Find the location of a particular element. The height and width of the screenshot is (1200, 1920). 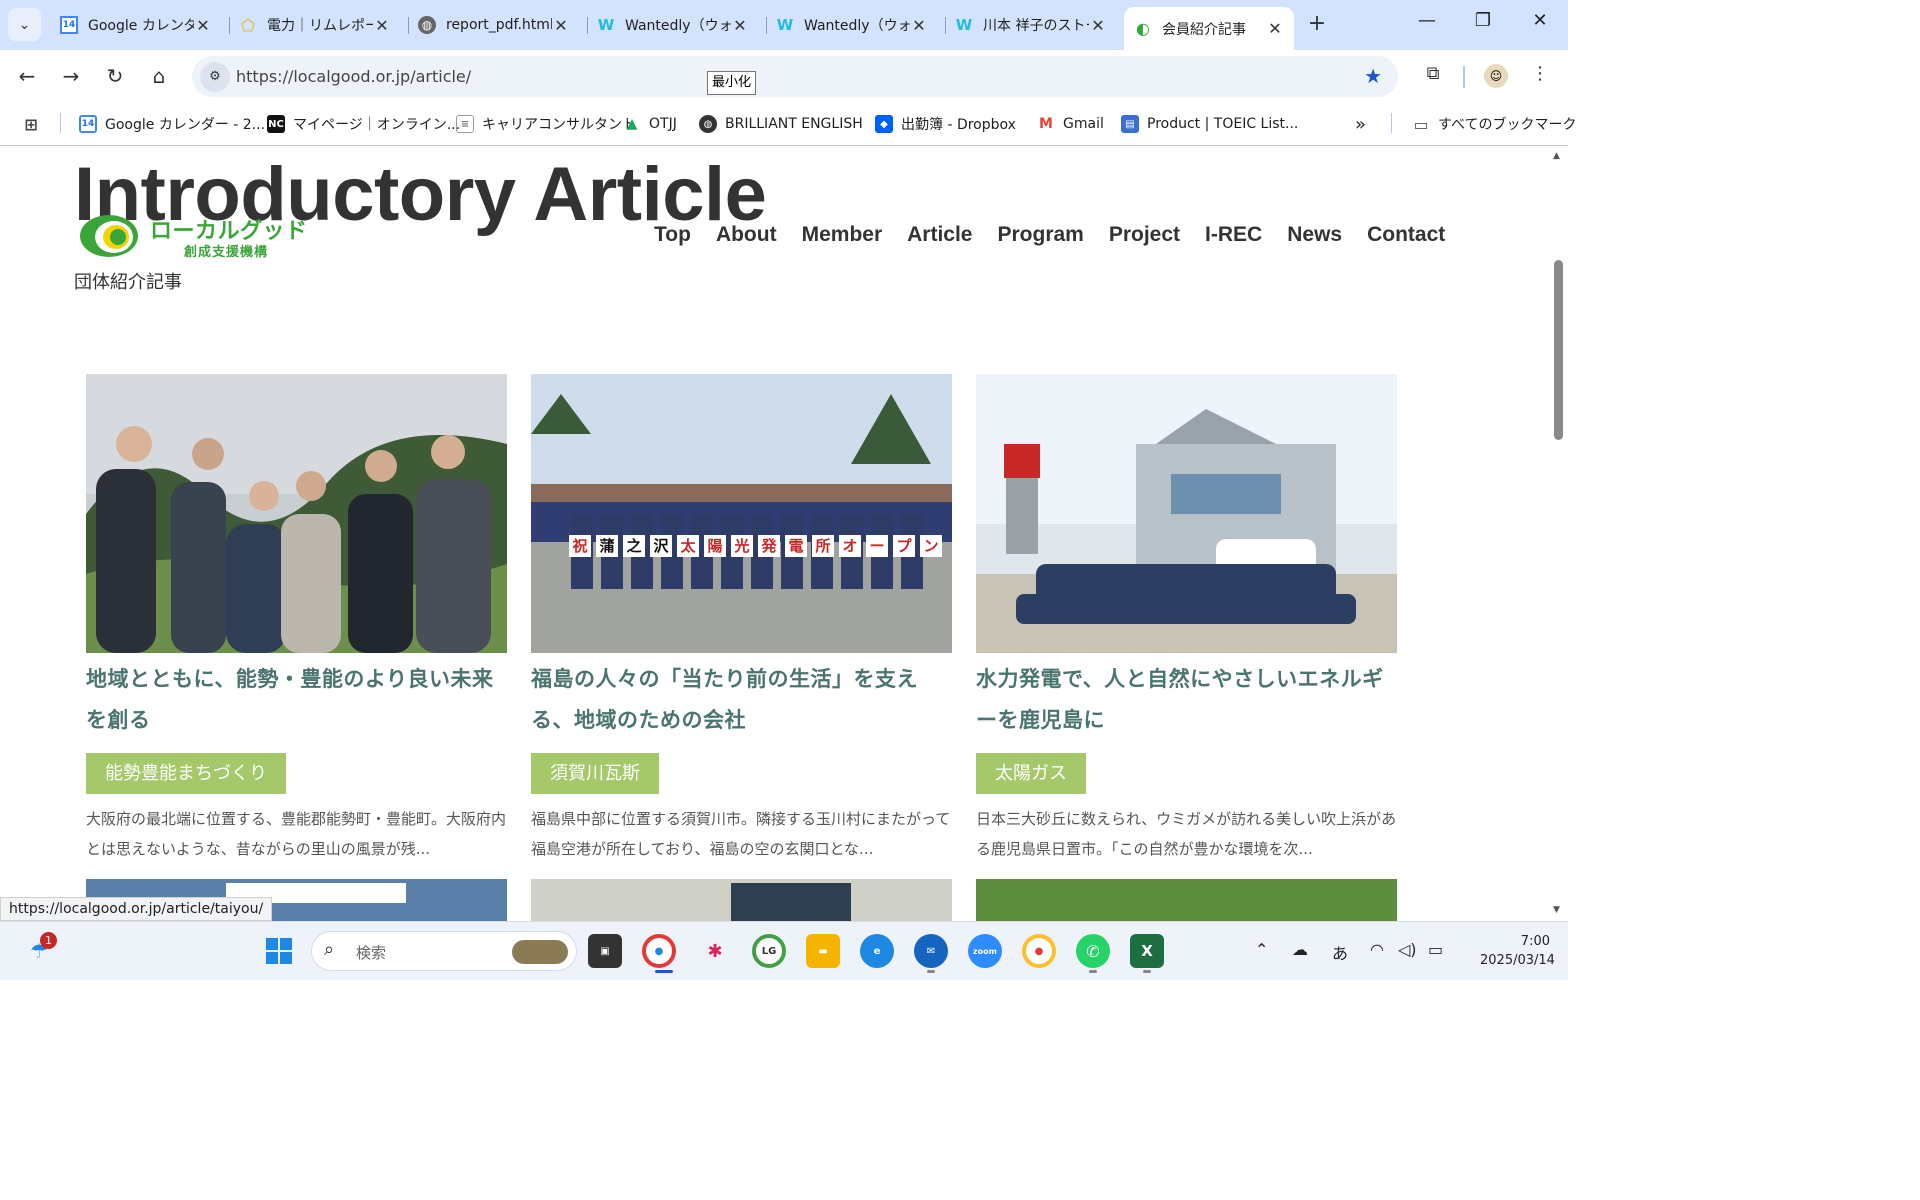

nav-news: News is located at coordinates (1314, 235).